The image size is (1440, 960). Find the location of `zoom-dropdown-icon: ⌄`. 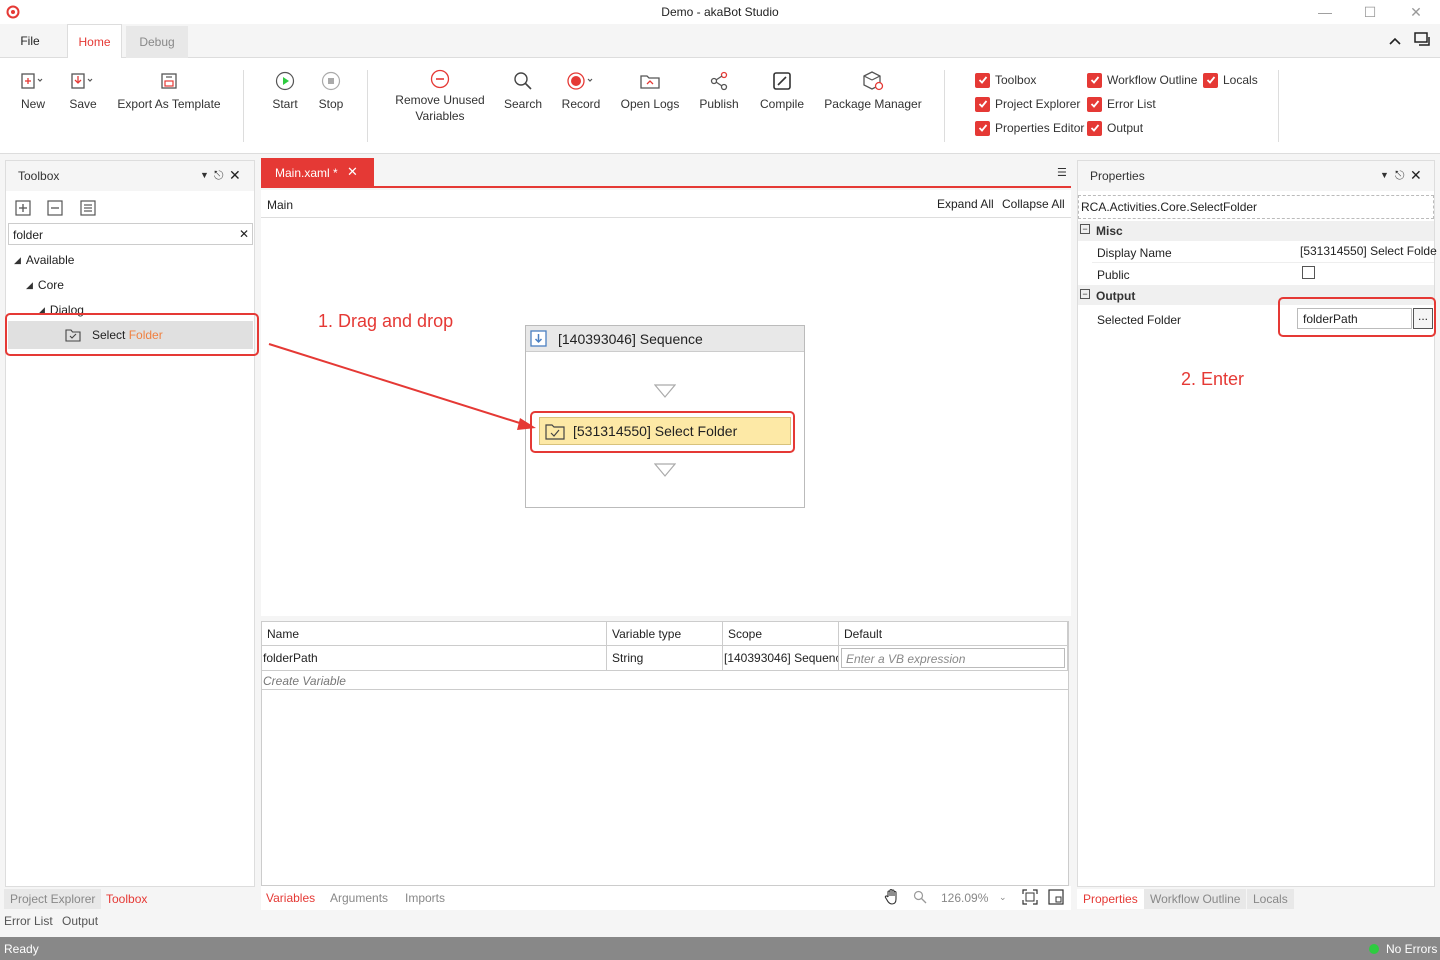

zoom-dropdown-icon: ⌄ is located at coordinates (1003, 897).